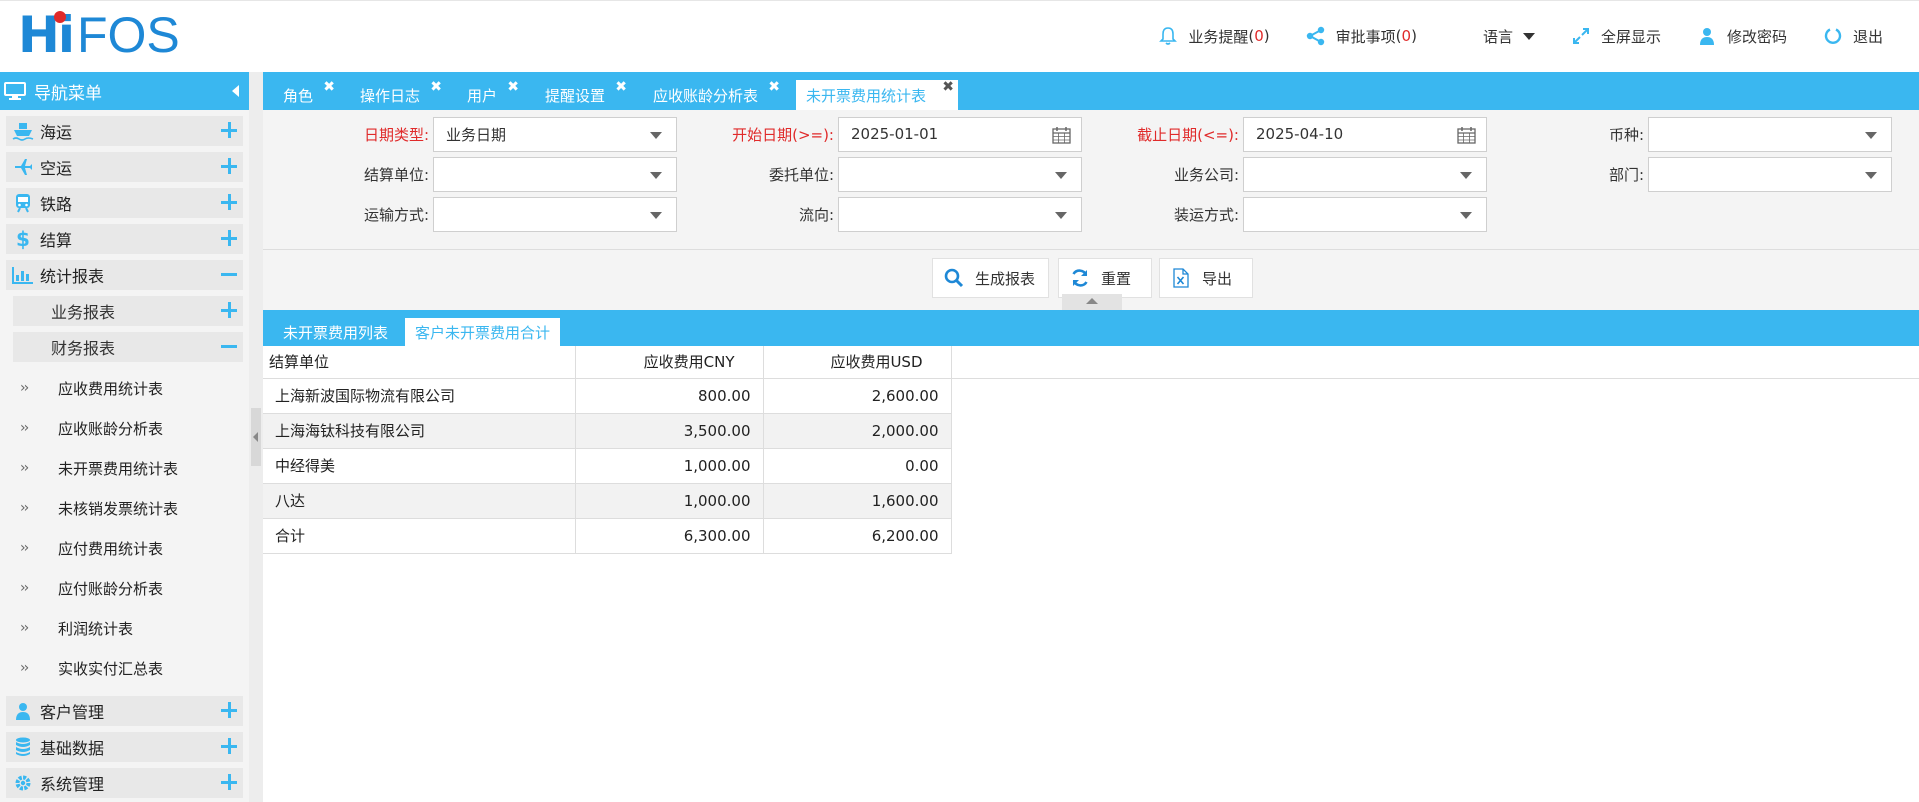 This screenshot has width=1919, height=802. Describe the element at coordinates (857, 362) in the screenshot. I see `column-header-usd: 应收费用USD` at that location.